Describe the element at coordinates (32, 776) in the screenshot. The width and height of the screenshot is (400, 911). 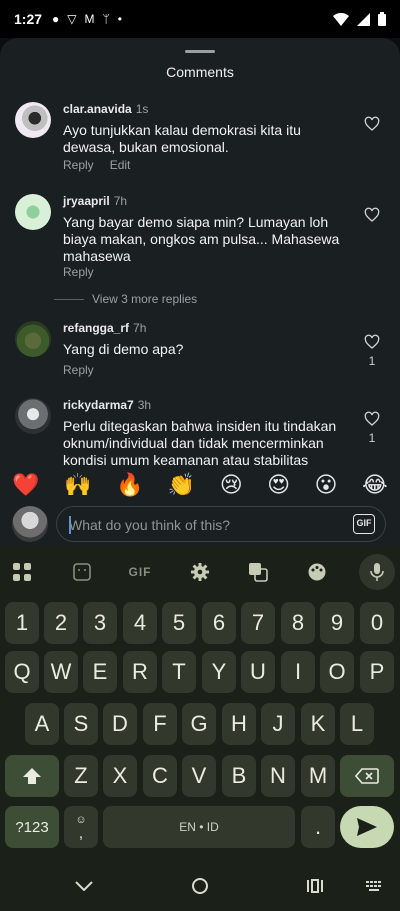
I see `shift-key` at that location.